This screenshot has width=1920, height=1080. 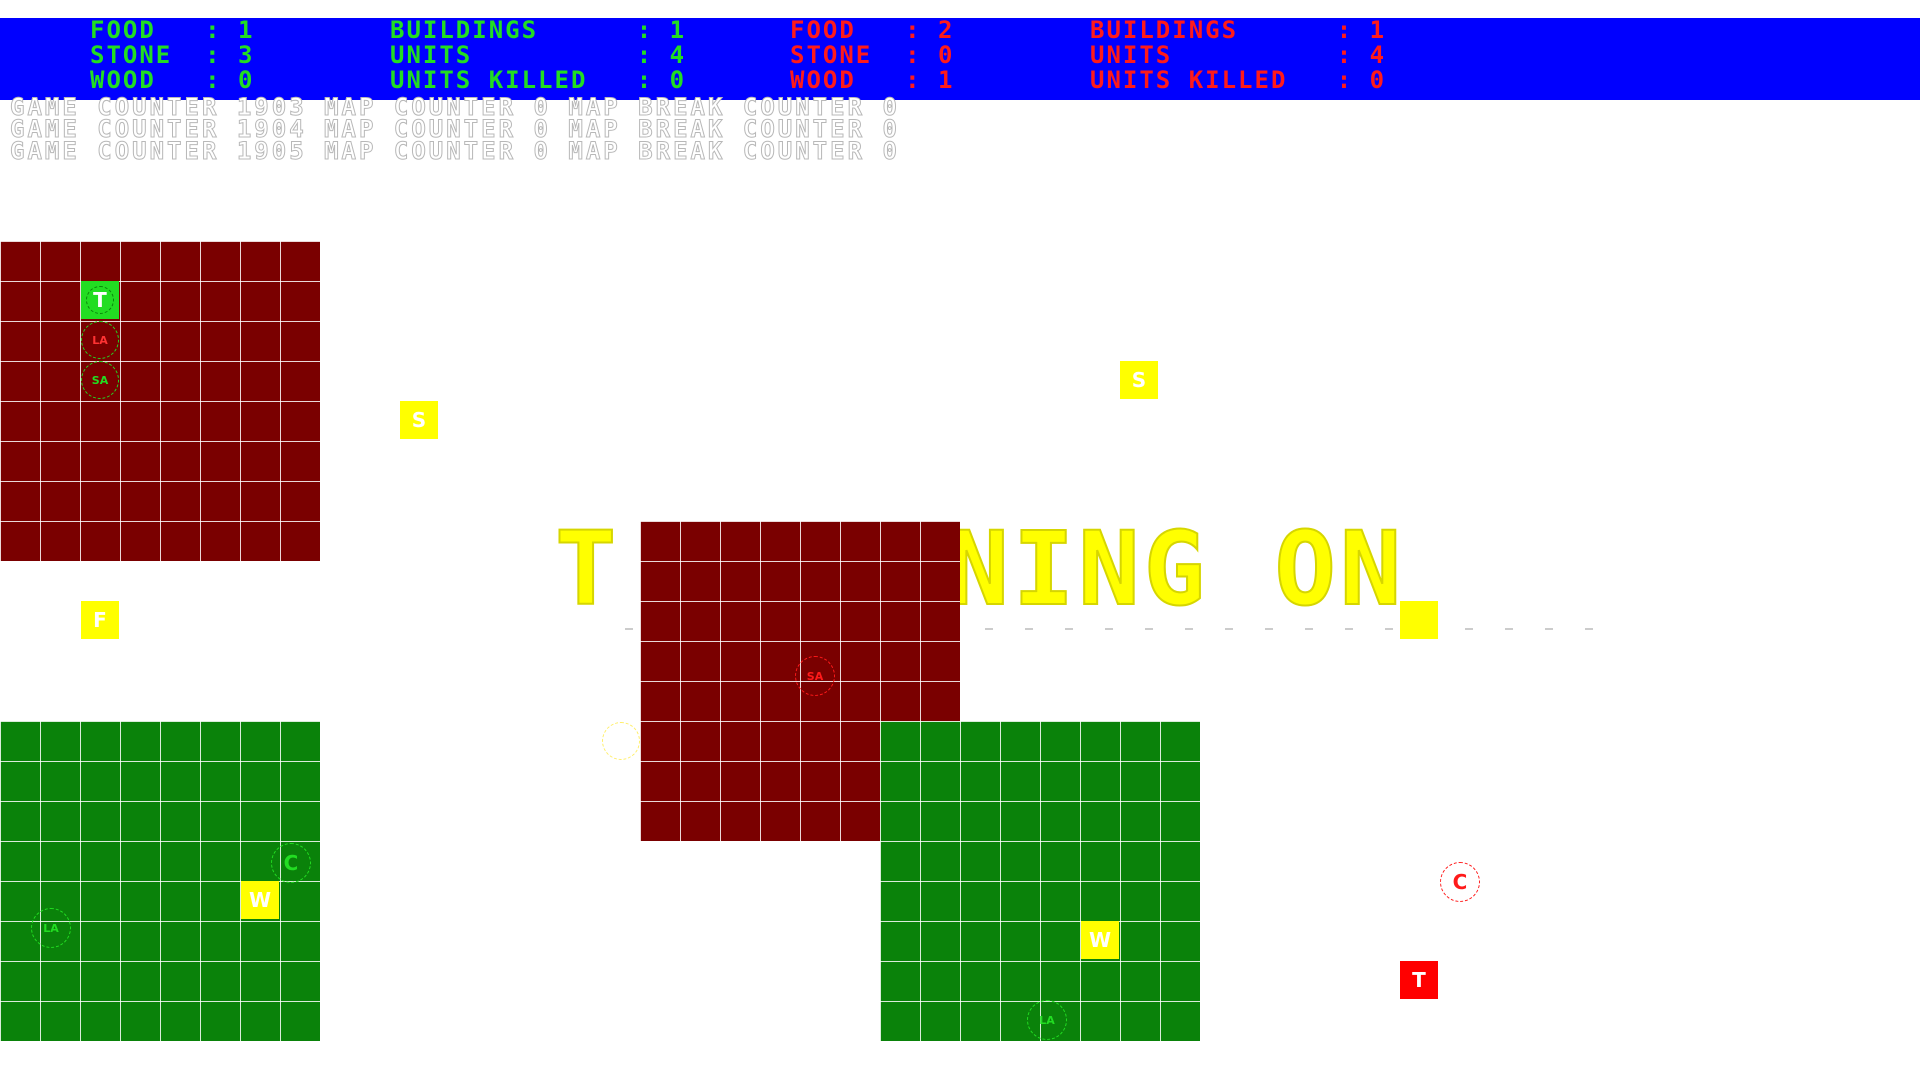 I want to click on p1-wood: WOOD : 0, so click(x=172, y=80).